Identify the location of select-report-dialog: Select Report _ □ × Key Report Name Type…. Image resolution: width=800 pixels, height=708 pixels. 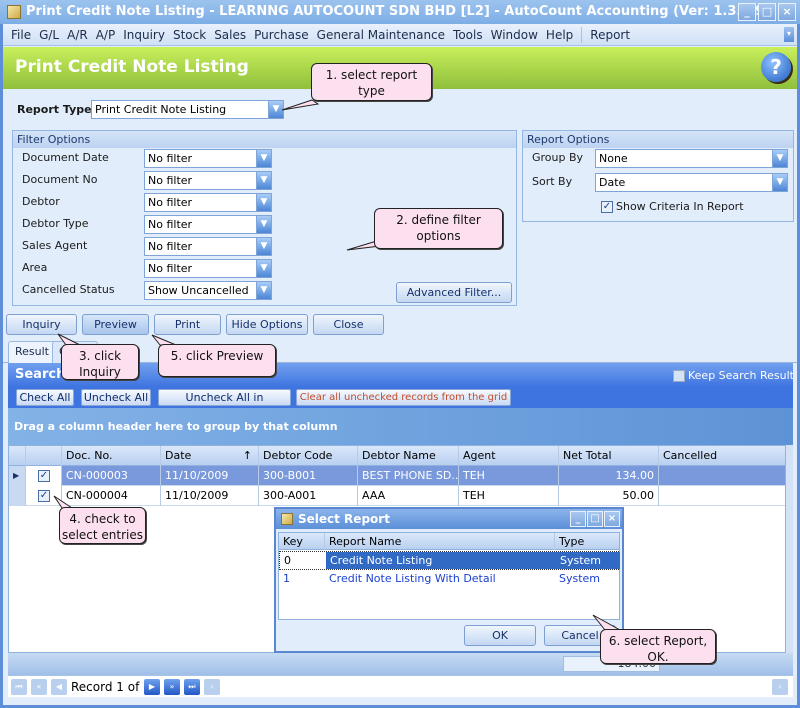
(449, 580).